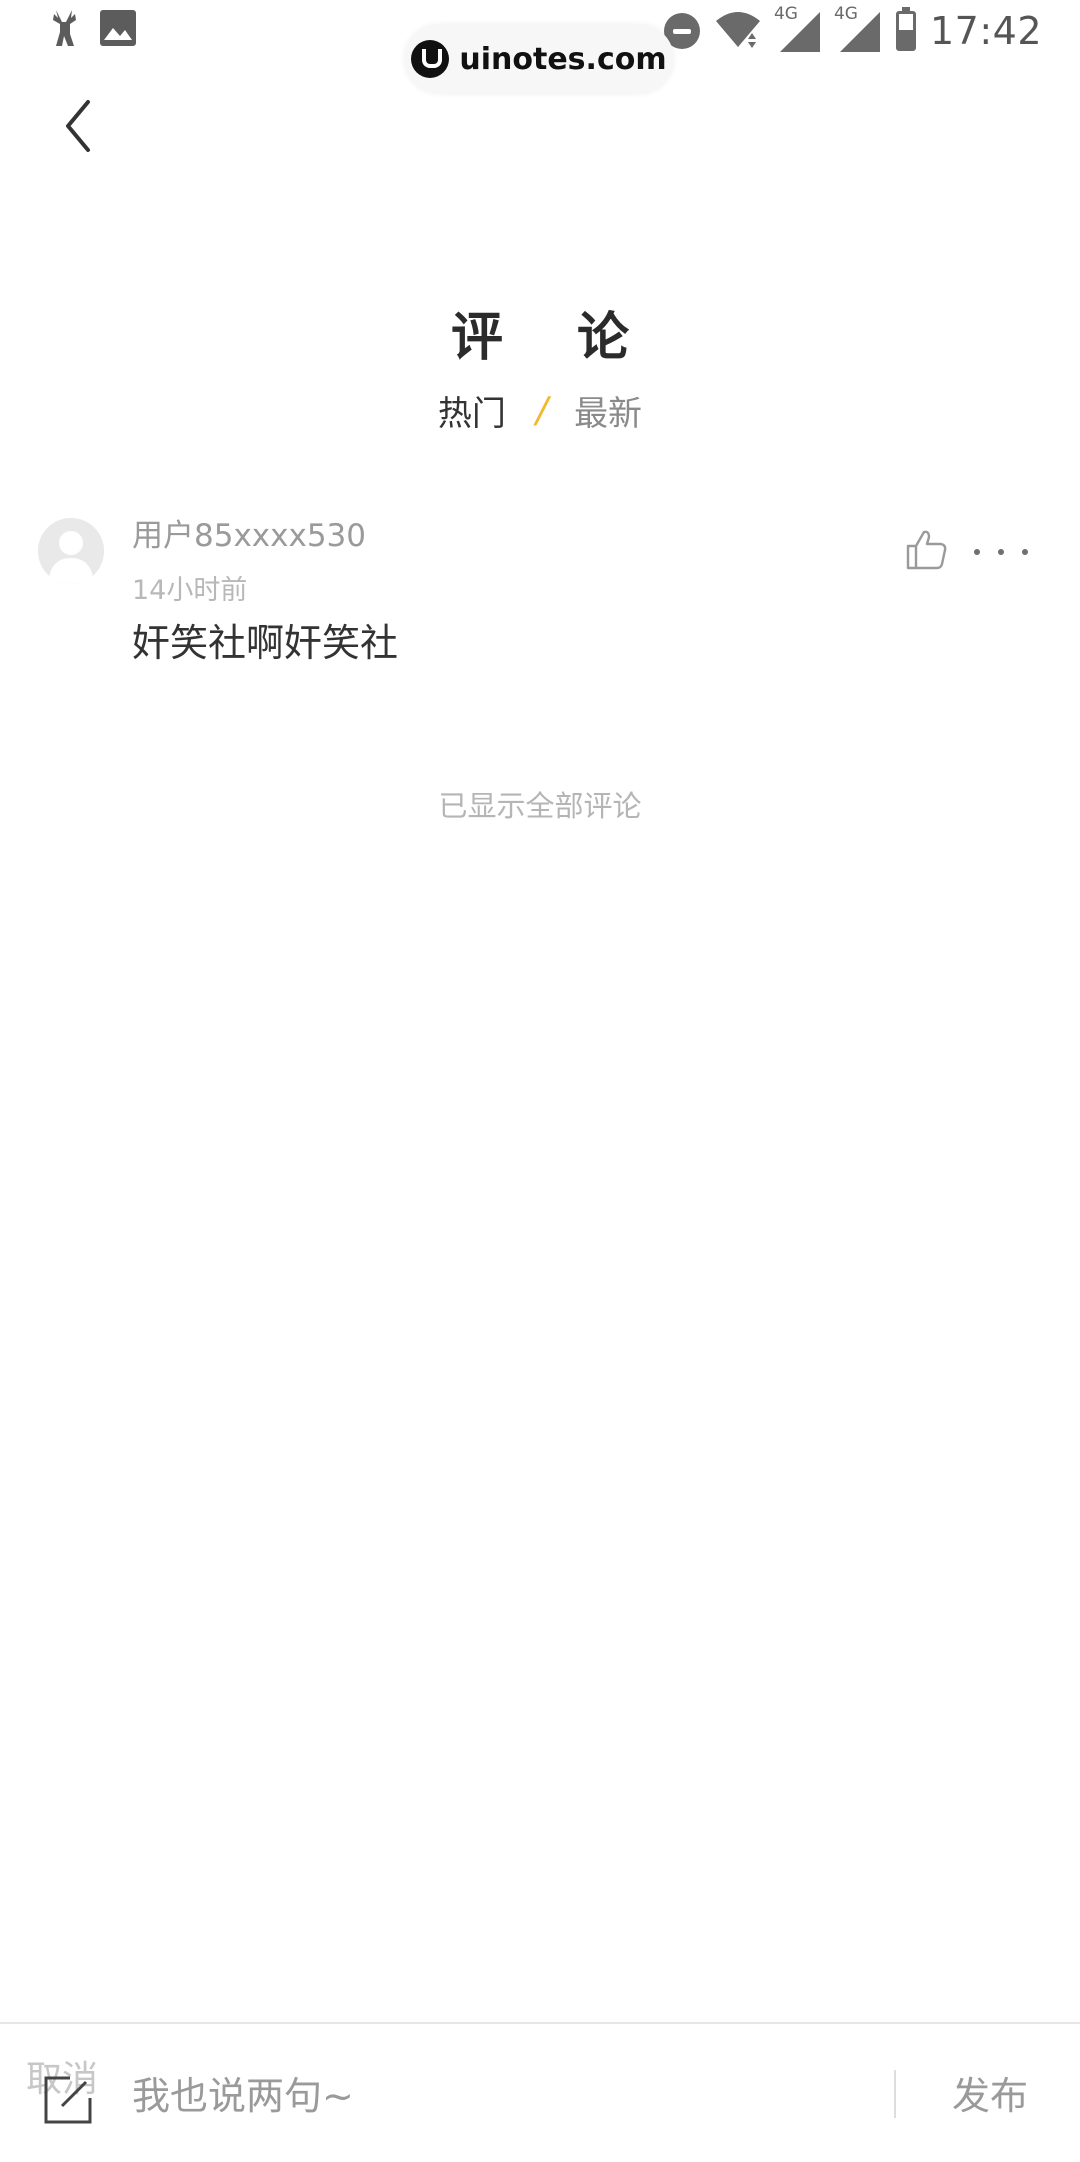 Image resolution: width=1080 pixels, height=2162 pixels. I want to click on comment-item: 用户85xxxx530 14小时前 奸笑社啊奸笑社, so click(540, 590).